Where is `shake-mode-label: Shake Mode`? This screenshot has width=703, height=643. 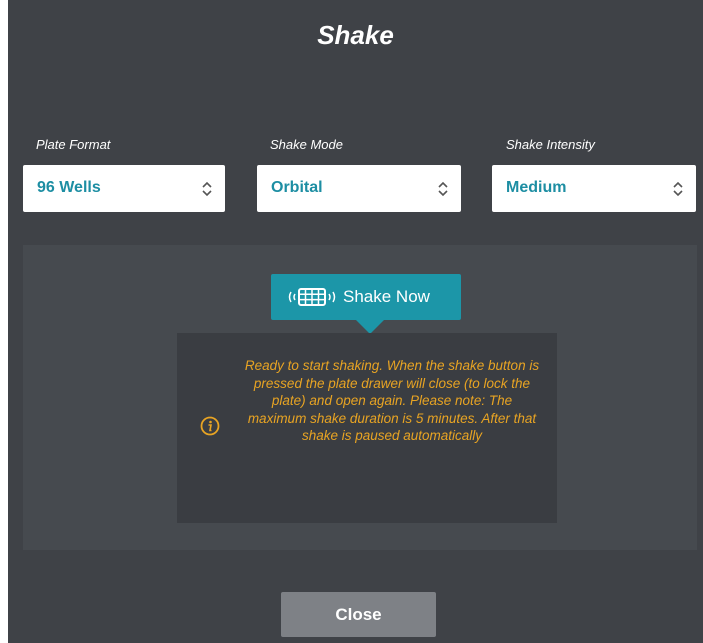 shake-mode-label: Shake Mode is located at coordinates (306, 144).